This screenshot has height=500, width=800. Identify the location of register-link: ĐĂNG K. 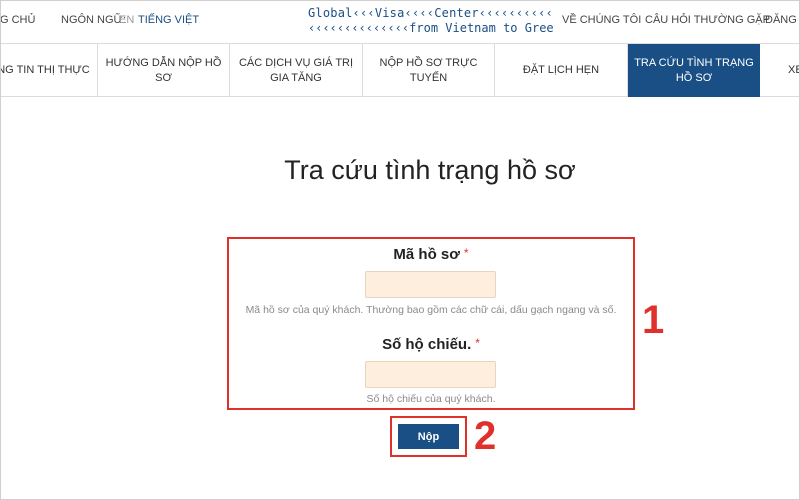
(782, 20).